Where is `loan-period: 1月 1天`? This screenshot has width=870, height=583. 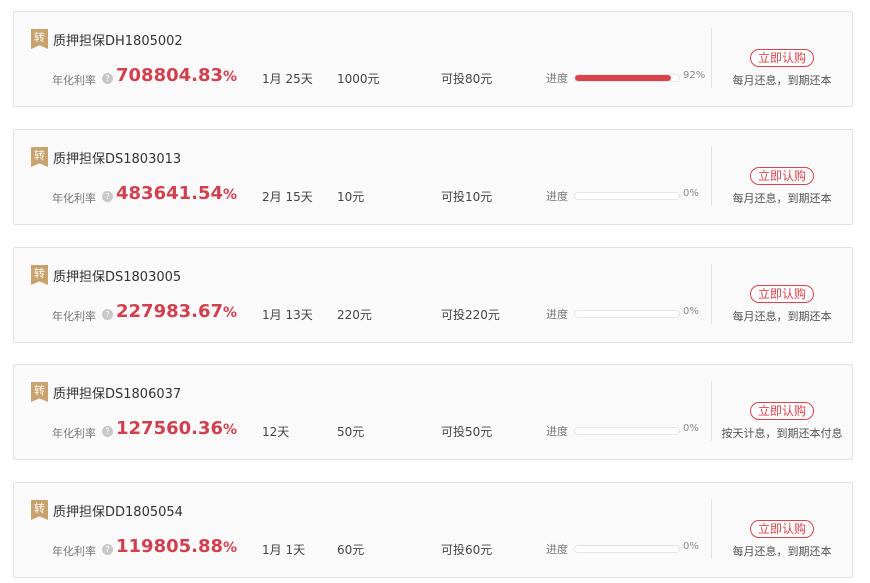
loan-period: 1月 1天 is located at coordinates (284, 550).